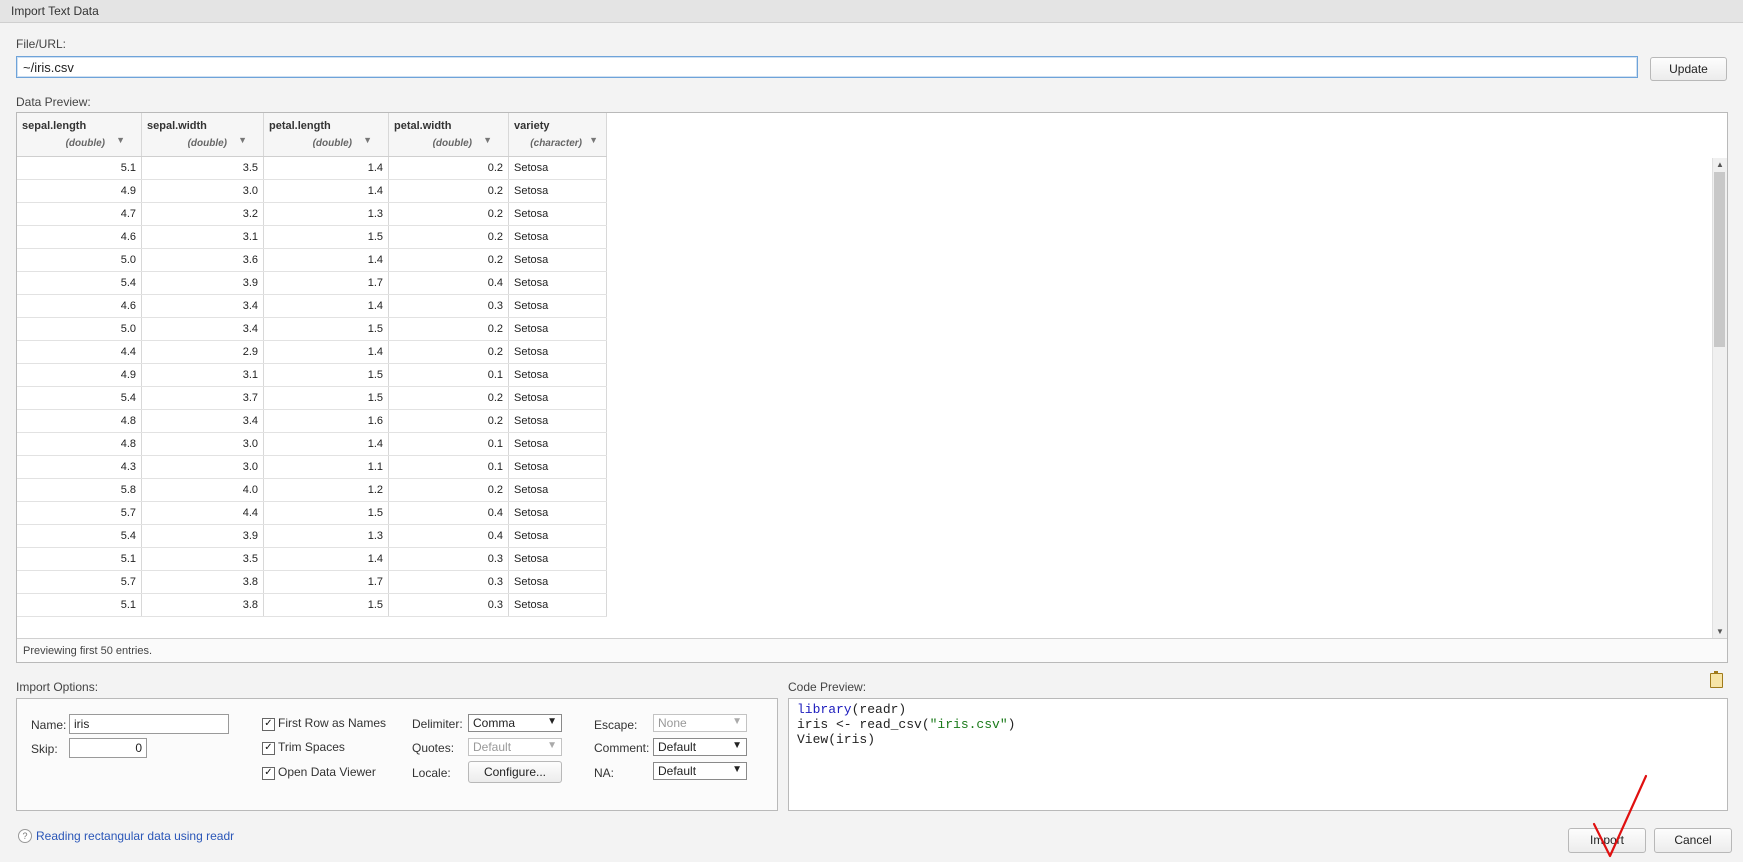 Image resolution: width=1743 pixels, height=862 pixels. Describe the element at coordinates (431, 773) in the screenshot. I see `locale-label: Locale:` at that location.